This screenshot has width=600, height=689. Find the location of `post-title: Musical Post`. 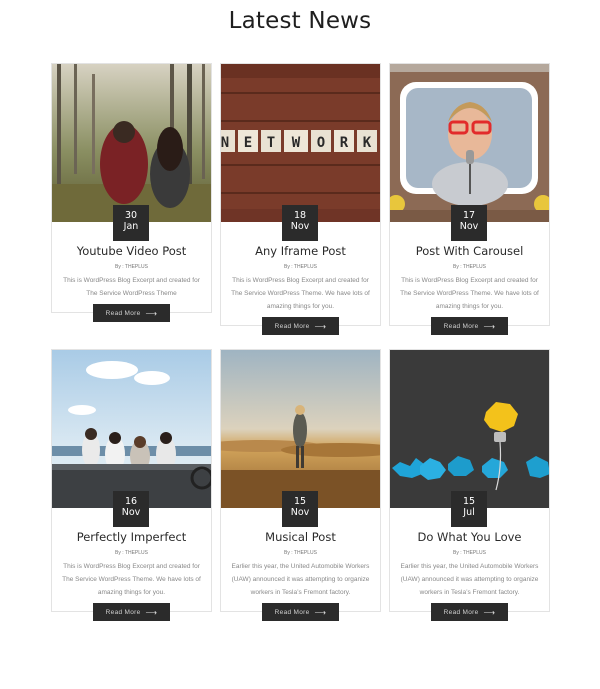

post-title: Musical Post is located at coordinates (300, 537).